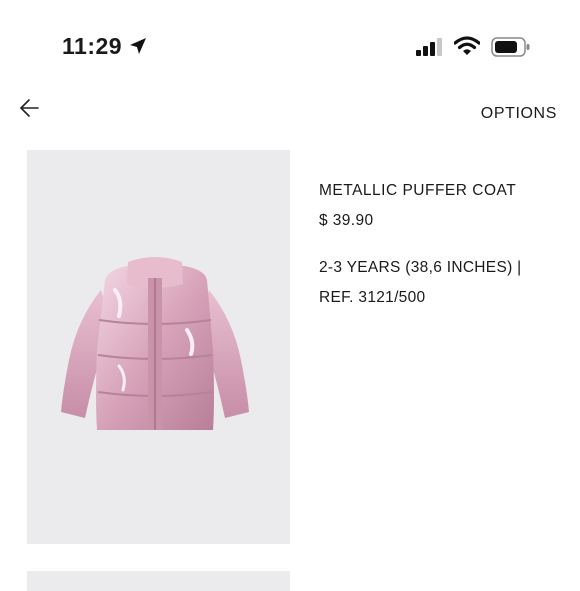 Image resolution: width=580 pixels, height=591 pixels. I want to click on options-button: OPTIONS, so click(519, 114).